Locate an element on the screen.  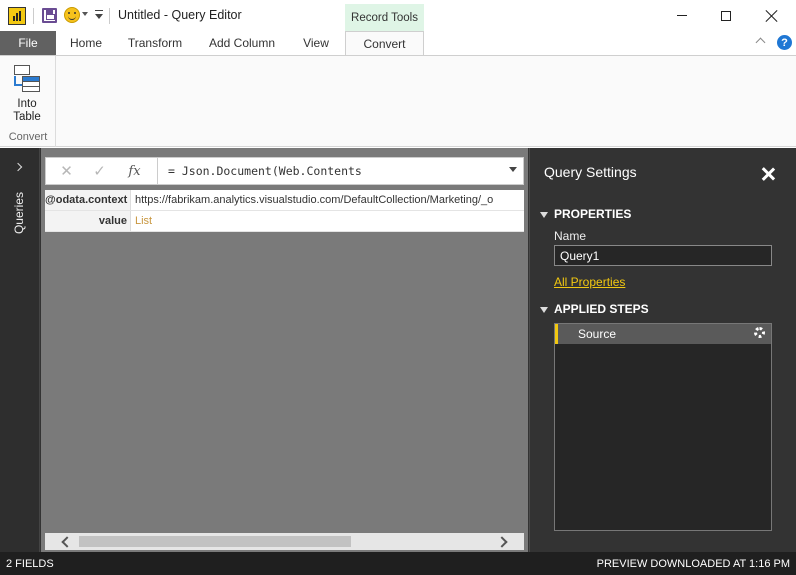
preview-status: PREVIEW DOWNLOADED AT 1:16 PM is located at coordinates (693, 564).